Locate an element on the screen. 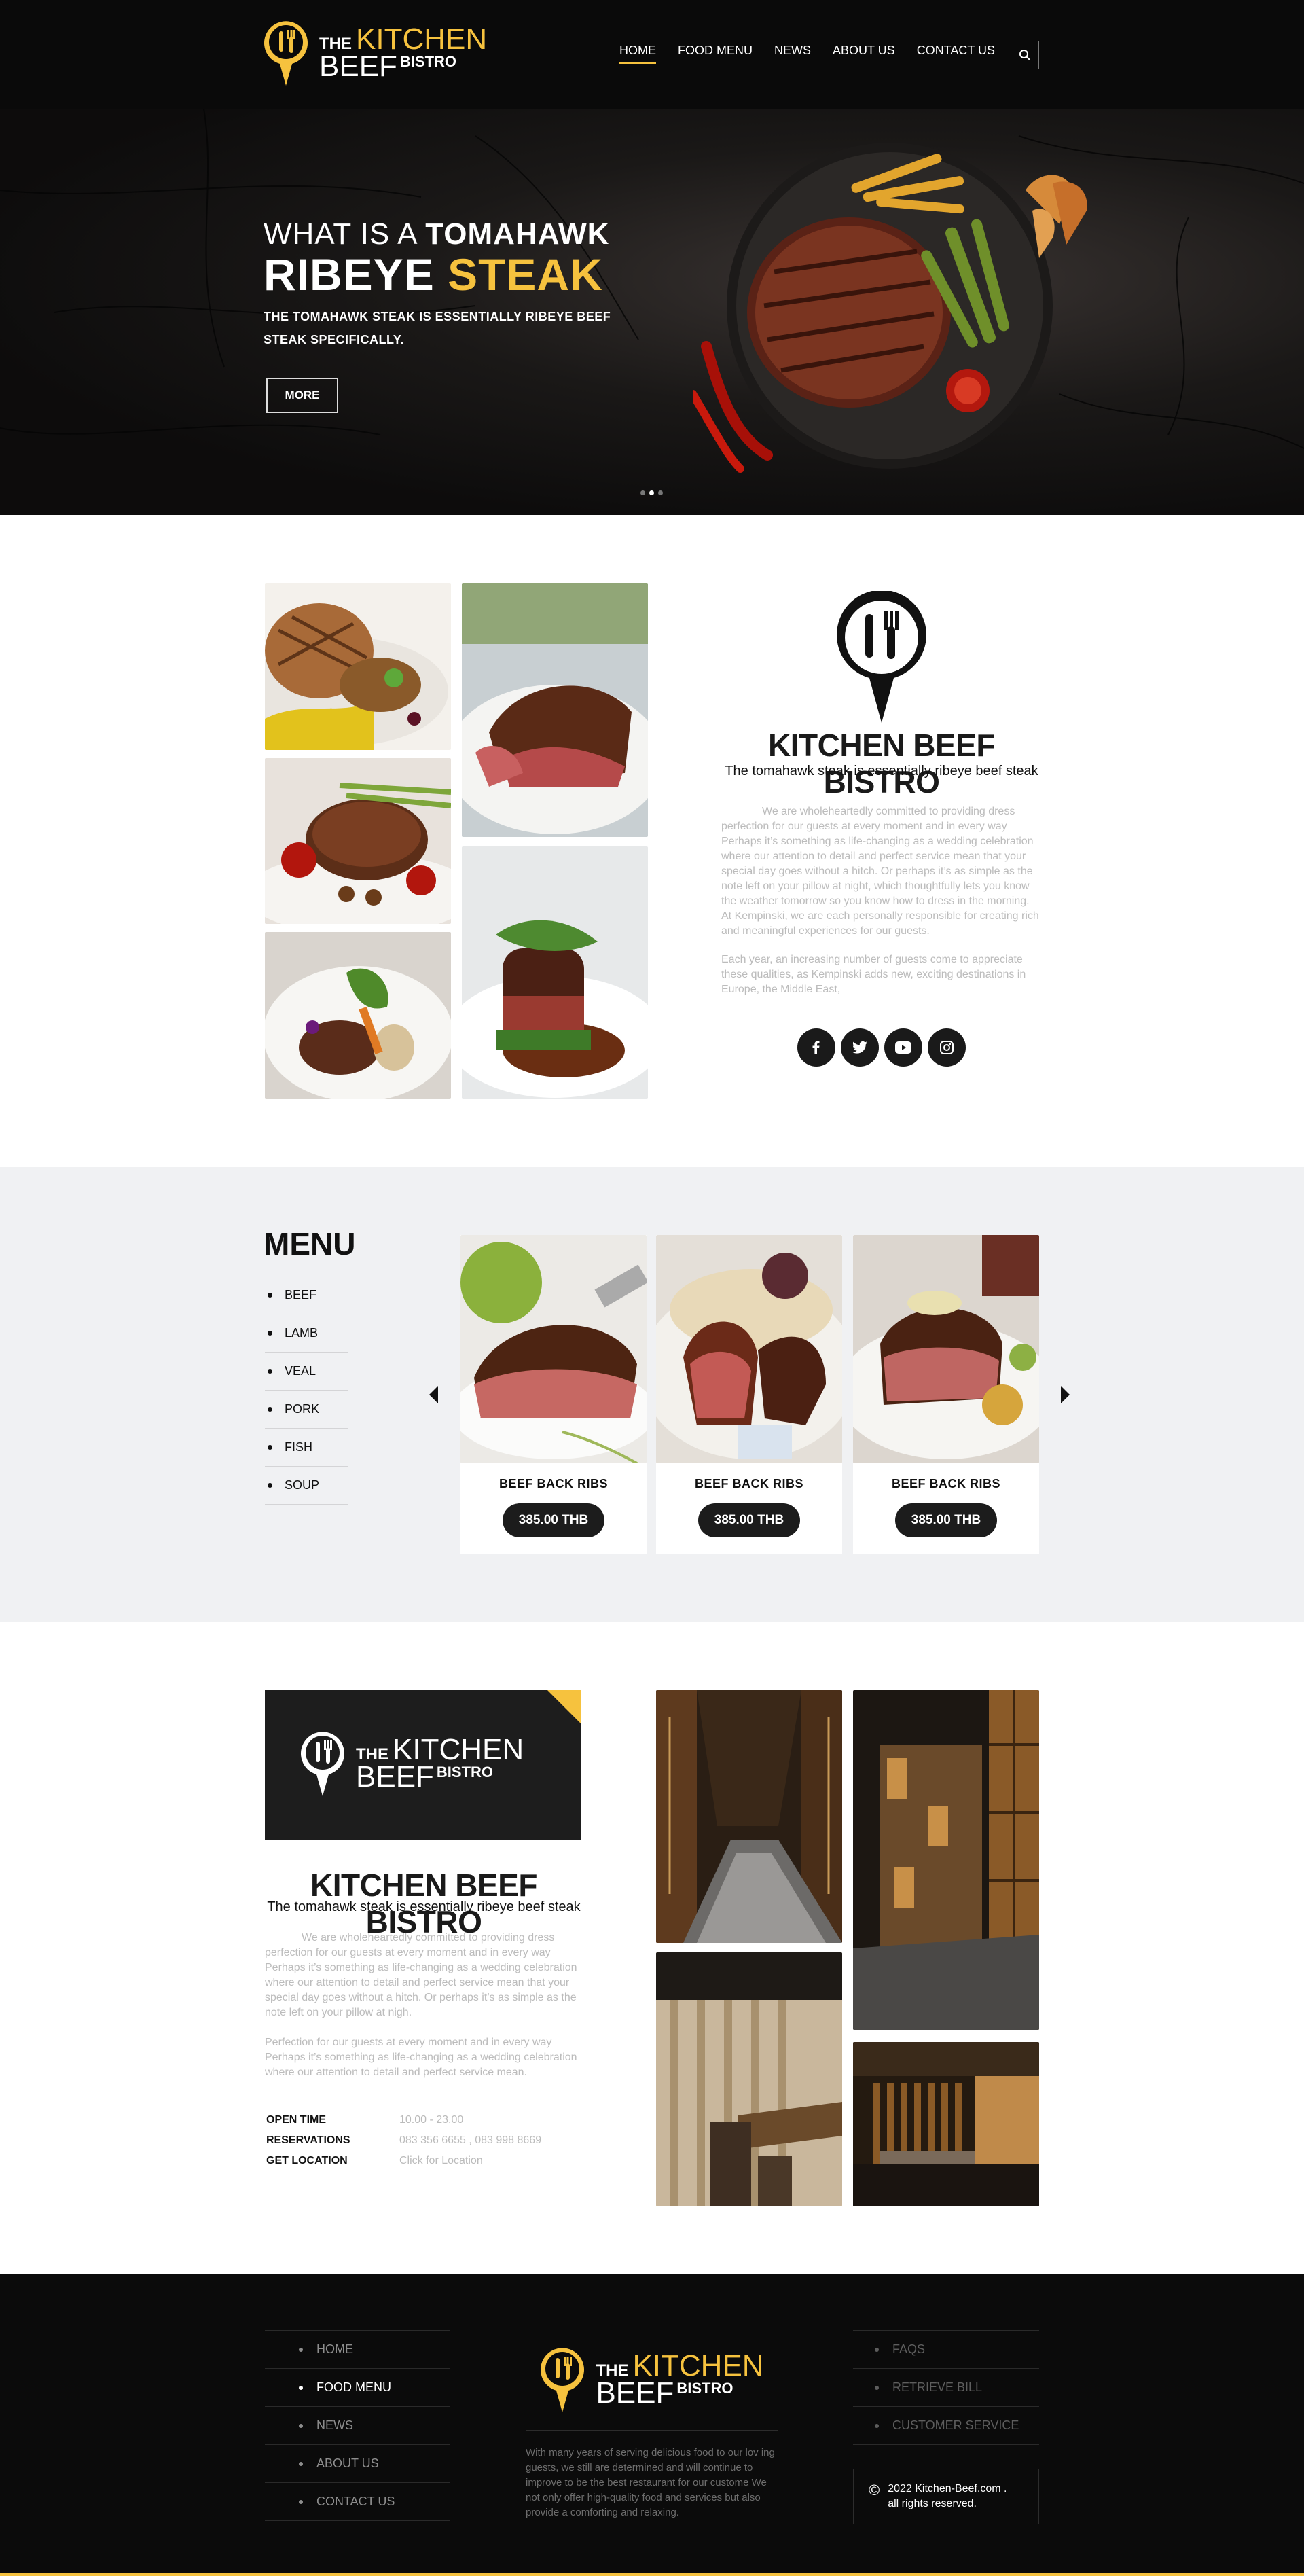 The width and height of the screenshot is (1304, 2576). footer-link-about-us: ABOUT US is located at coordinates (357, 2463).